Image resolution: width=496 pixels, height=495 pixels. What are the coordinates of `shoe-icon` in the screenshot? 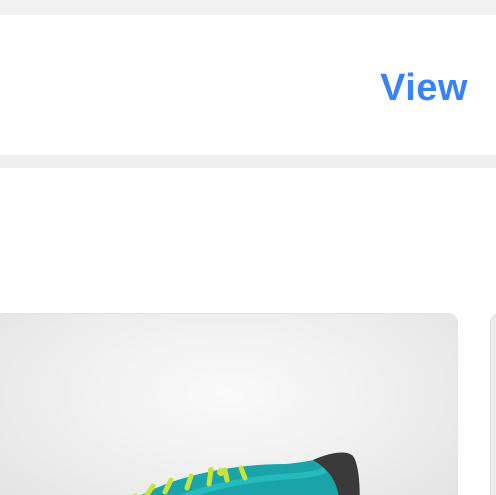 It's located at (246, 473).